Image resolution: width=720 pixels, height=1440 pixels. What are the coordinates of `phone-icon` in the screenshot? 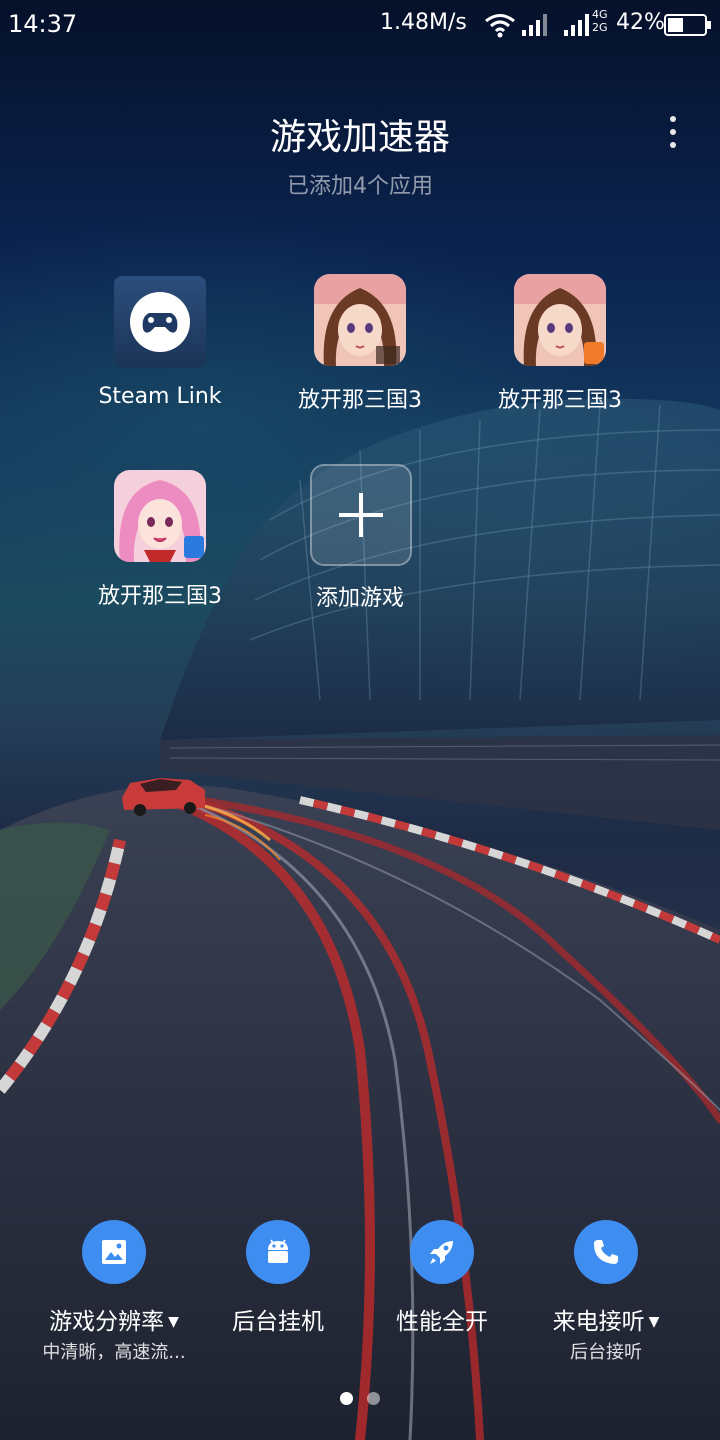 It's located at (606, 1252).